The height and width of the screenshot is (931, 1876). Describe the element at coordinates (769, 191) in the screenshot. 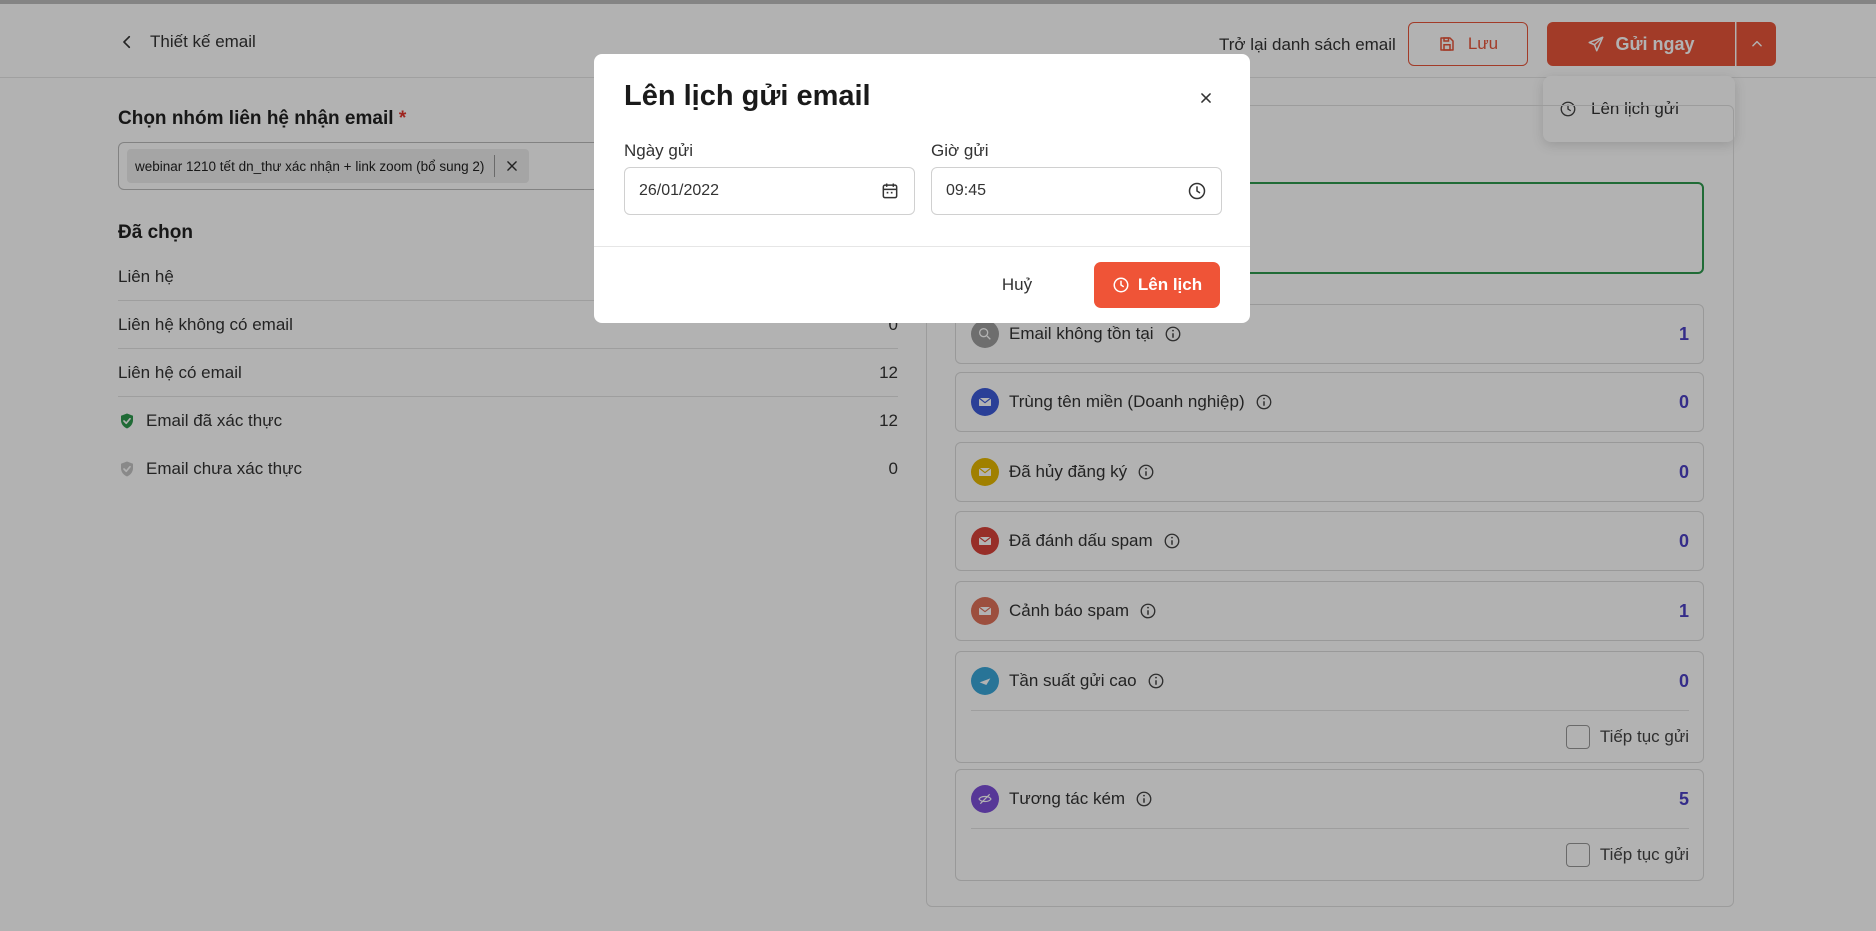

I see `date-input: 26/01/2022` at that location.